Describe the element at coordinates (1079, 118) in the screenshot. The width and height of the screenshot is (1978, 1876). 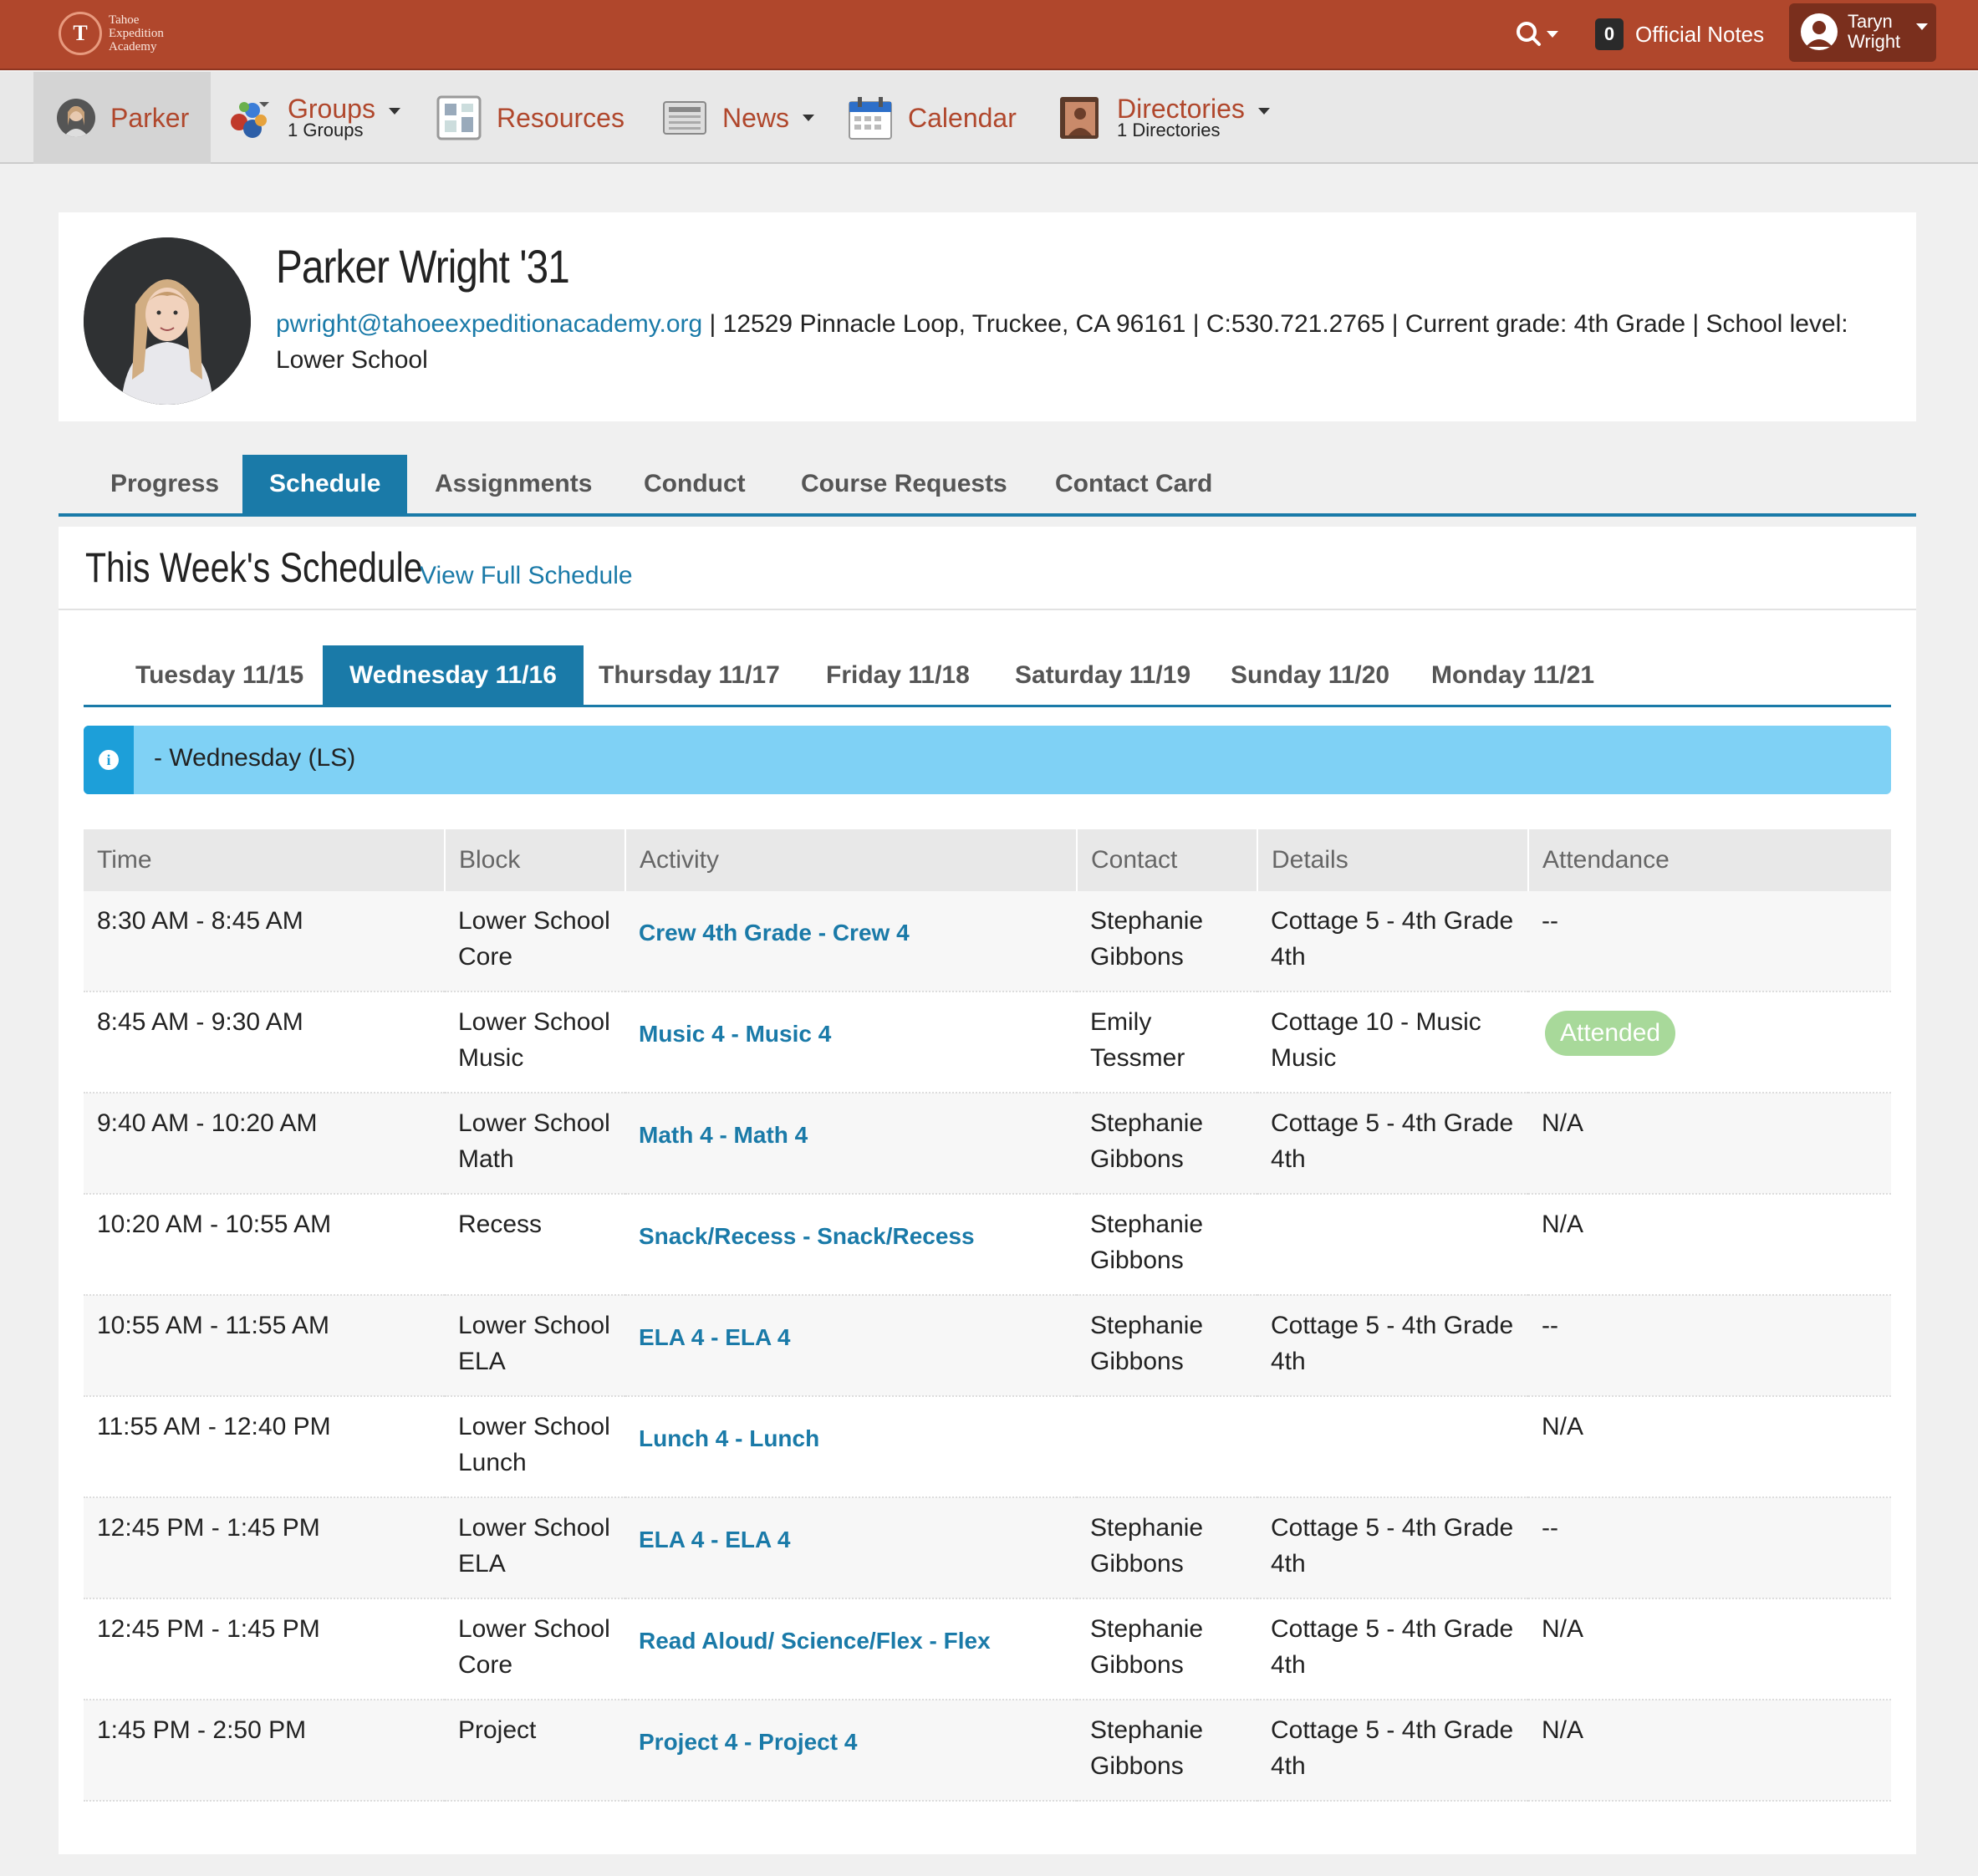
I see `directory-icon` at that location.